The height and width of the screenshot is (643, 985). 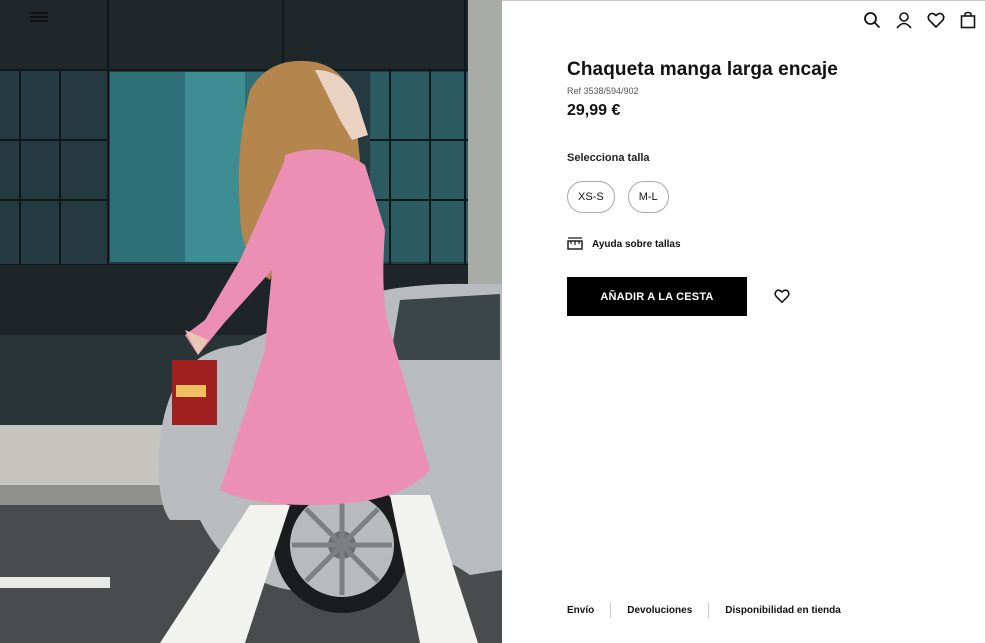 What do you see at coordinates (608, 158) in the screenshot?
I see `size-selector-label: Selecciona talla` at bounding box center [608, 158].